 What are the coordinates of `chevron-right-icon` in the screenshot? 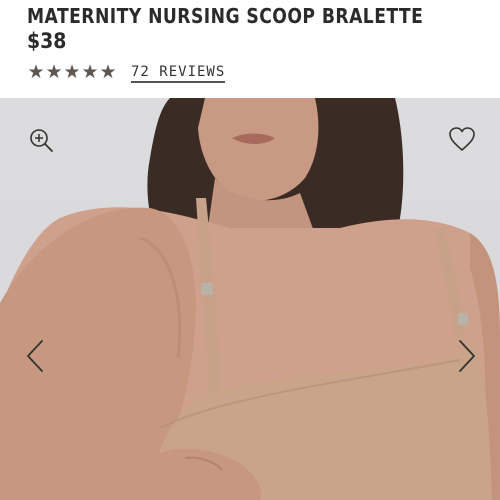 It's located at (467, 356).